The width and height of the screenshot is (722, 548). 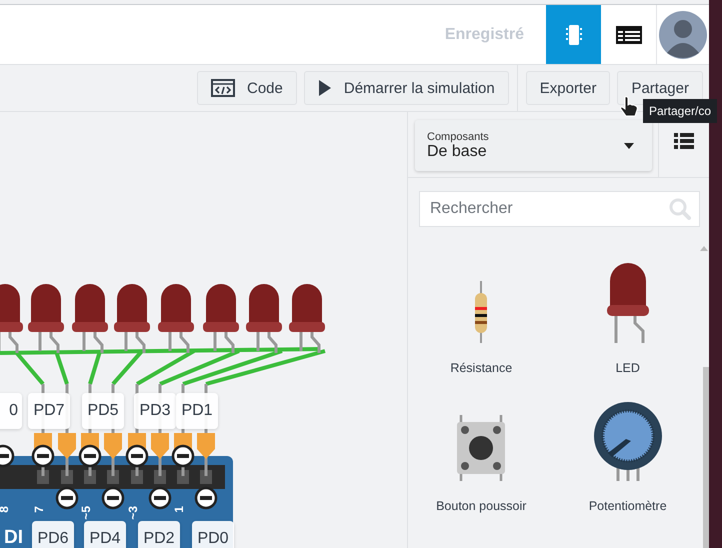 I want to click on pin-label: PD1, so click(x=197, y=411).